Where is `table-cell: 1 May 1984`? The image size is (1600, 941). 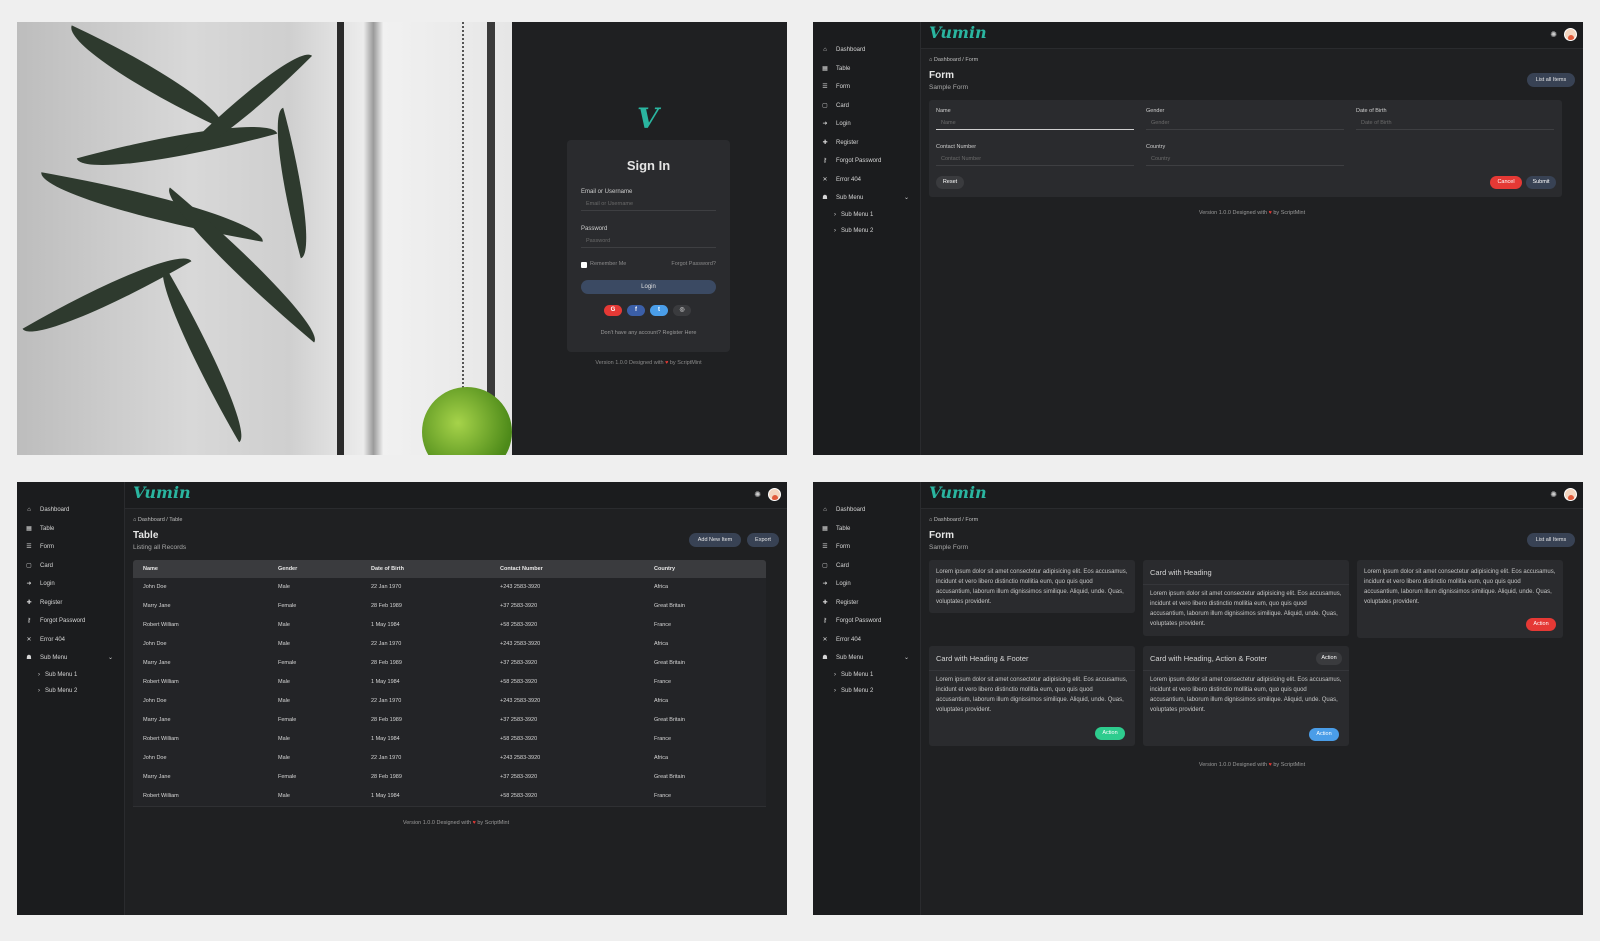
table-cell: 1 May 1984 is located at coordinates (385, 796).